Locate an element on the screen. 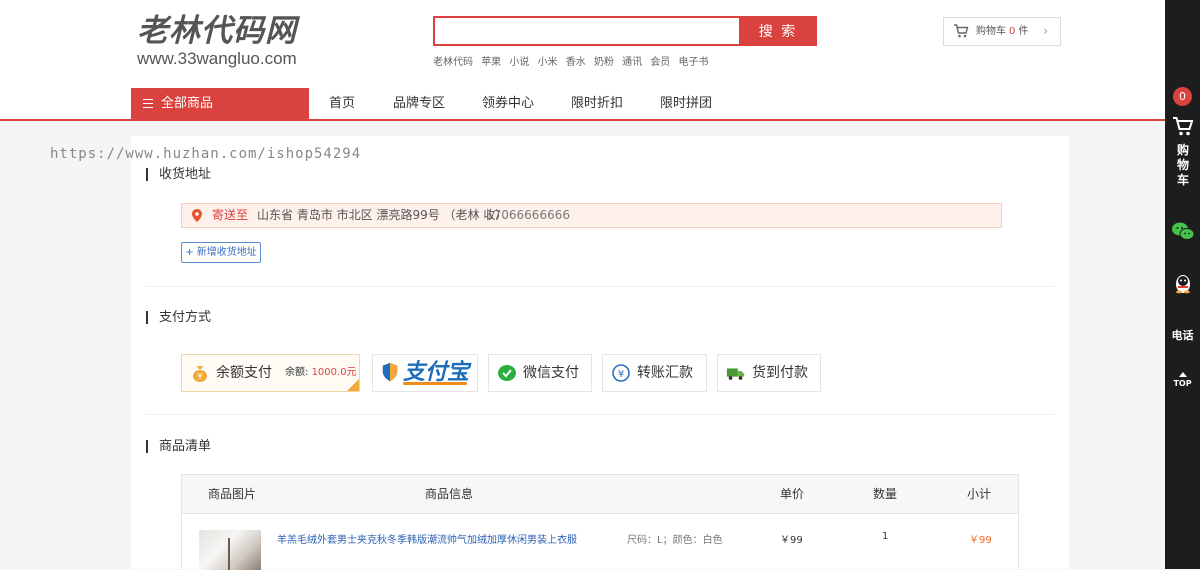 The image size is (1200, 570). column-header: 单价 is located at coordinates (792, 494).